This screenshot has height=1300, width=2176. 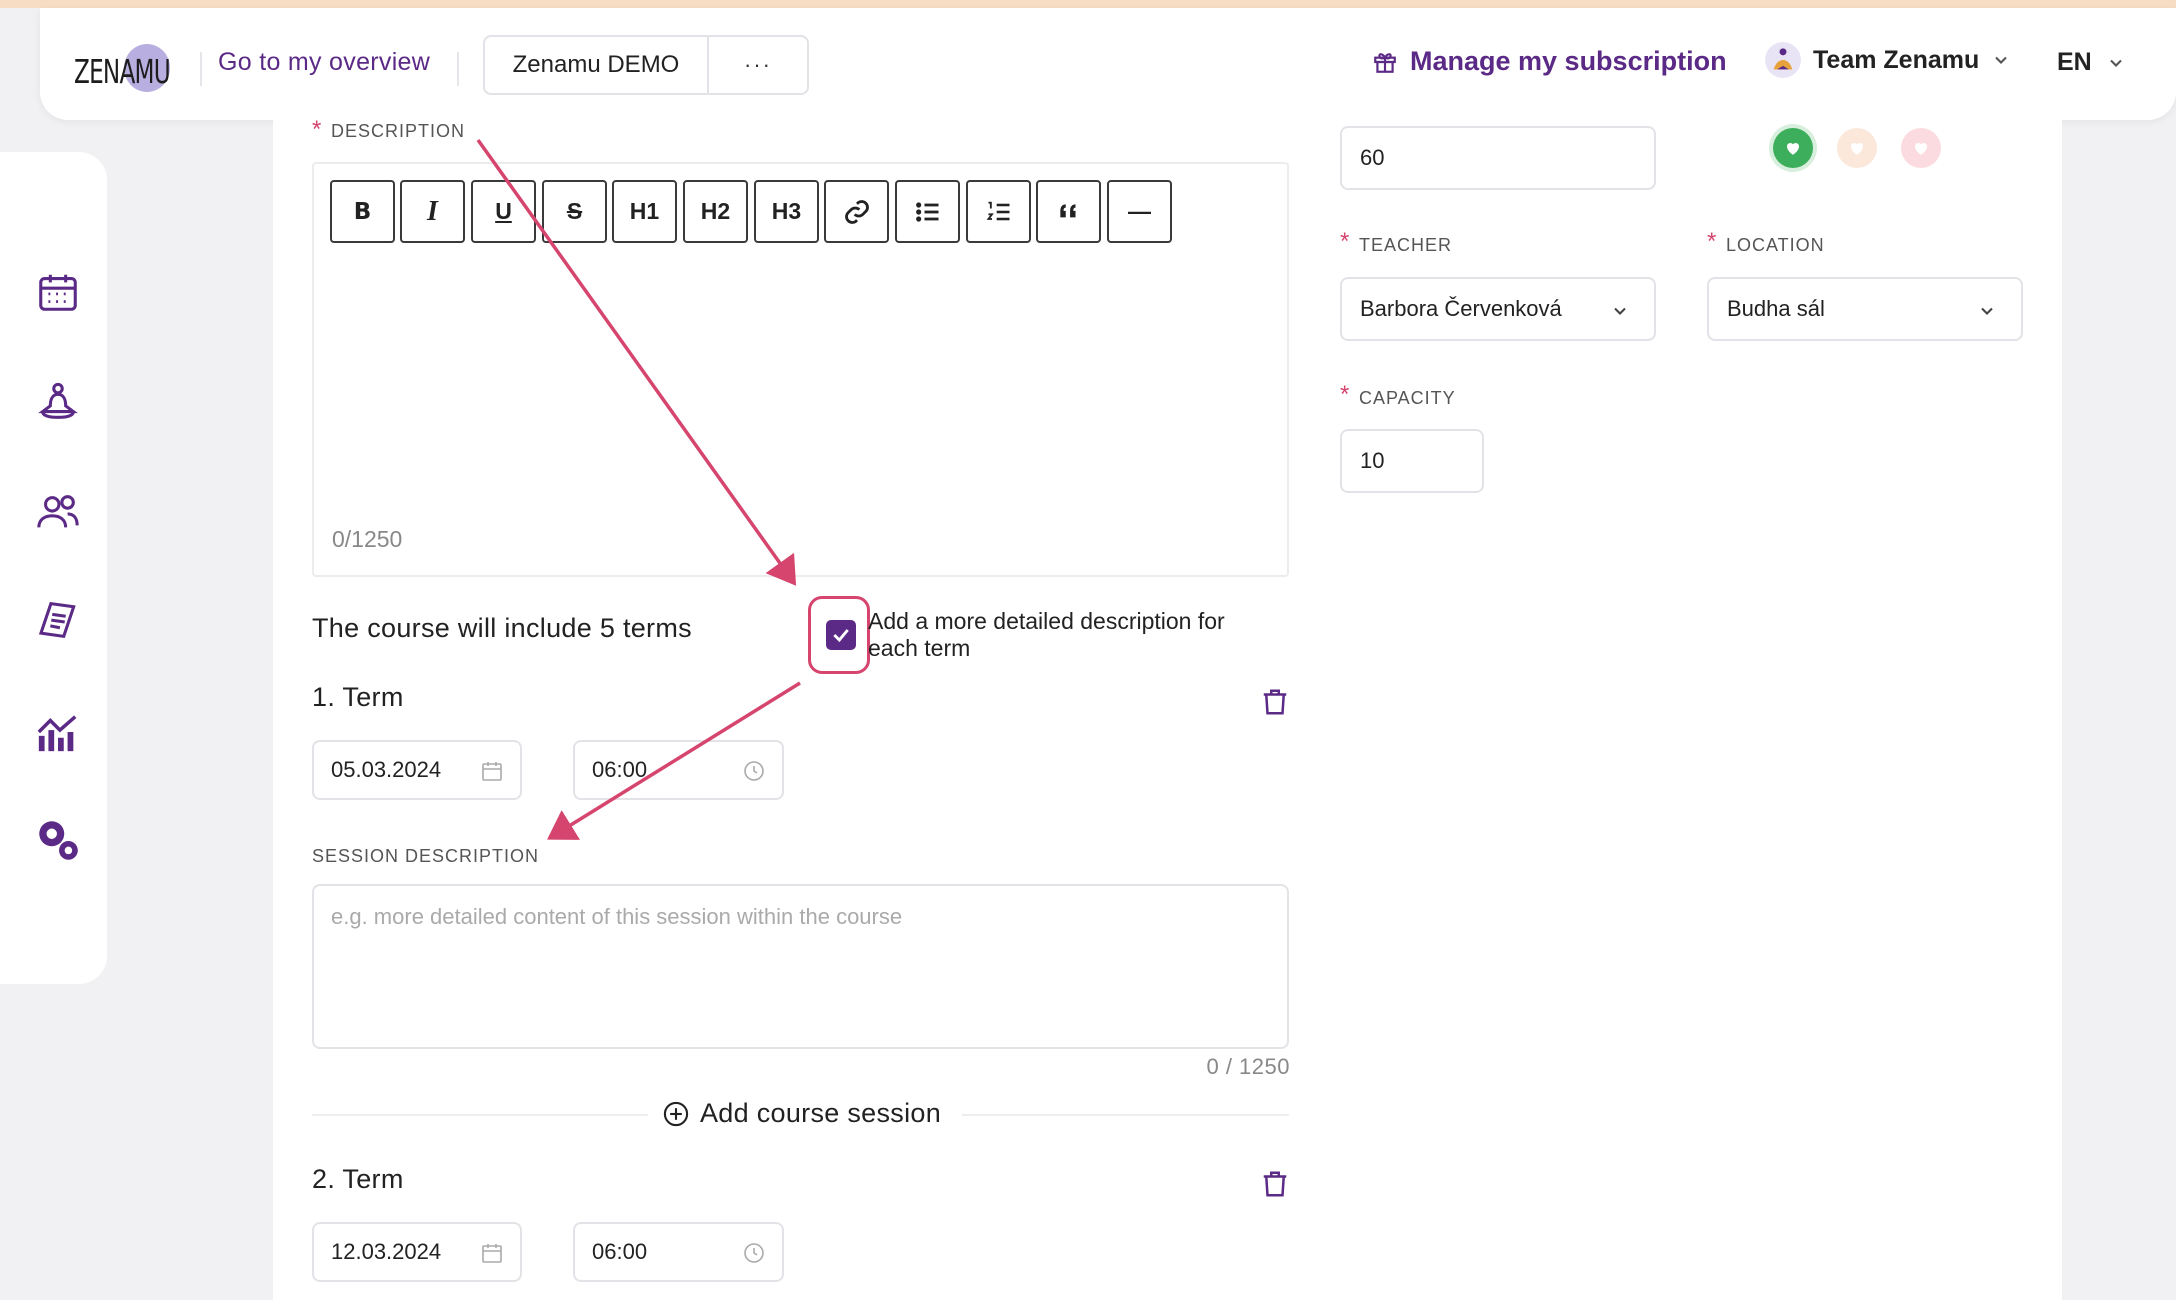 I want to click on capacity-input: 10, so click(x=1412, y=461).